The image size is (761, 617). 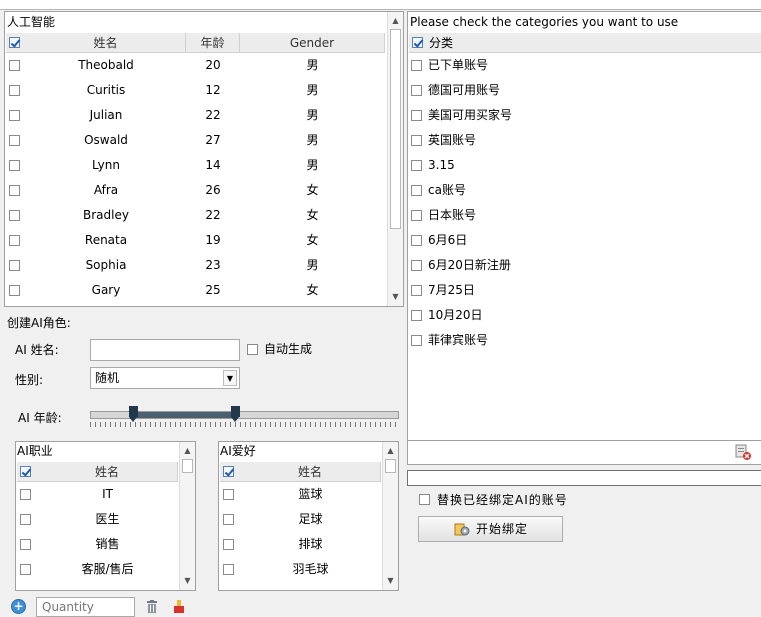 I want to click on table-row: Afra 26 女, so click(x=195, y=190).